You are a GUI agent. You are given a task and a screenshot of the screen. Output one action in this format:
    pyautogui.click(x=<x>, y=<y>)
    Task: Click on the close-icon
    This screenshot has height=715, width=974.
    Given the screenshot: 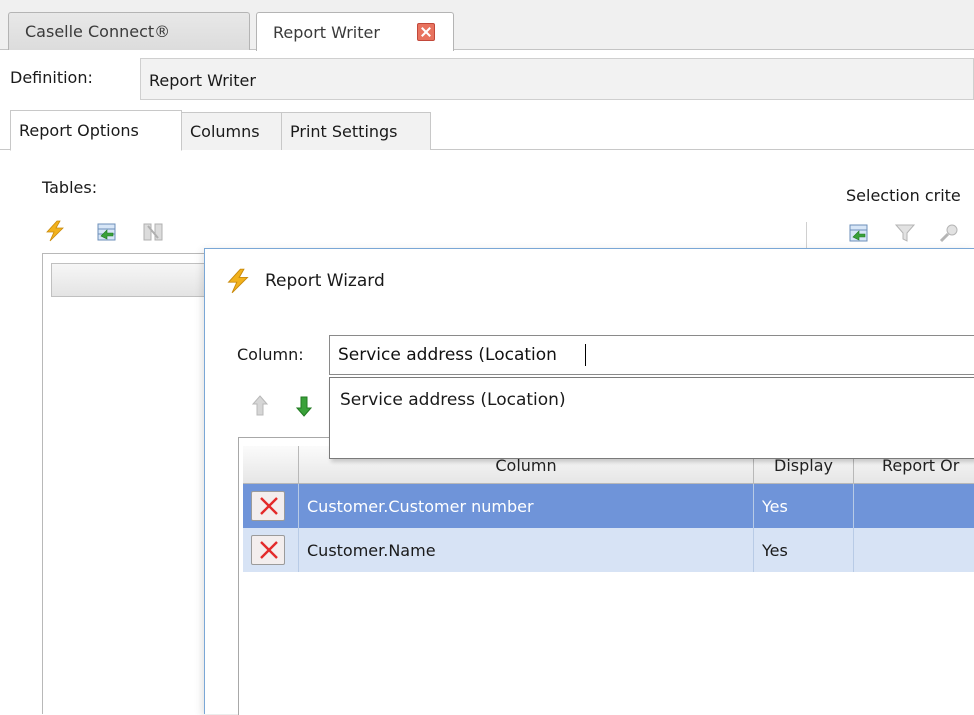 What is the action you would take?
    pyautogui.click(x=426, y=32)
    